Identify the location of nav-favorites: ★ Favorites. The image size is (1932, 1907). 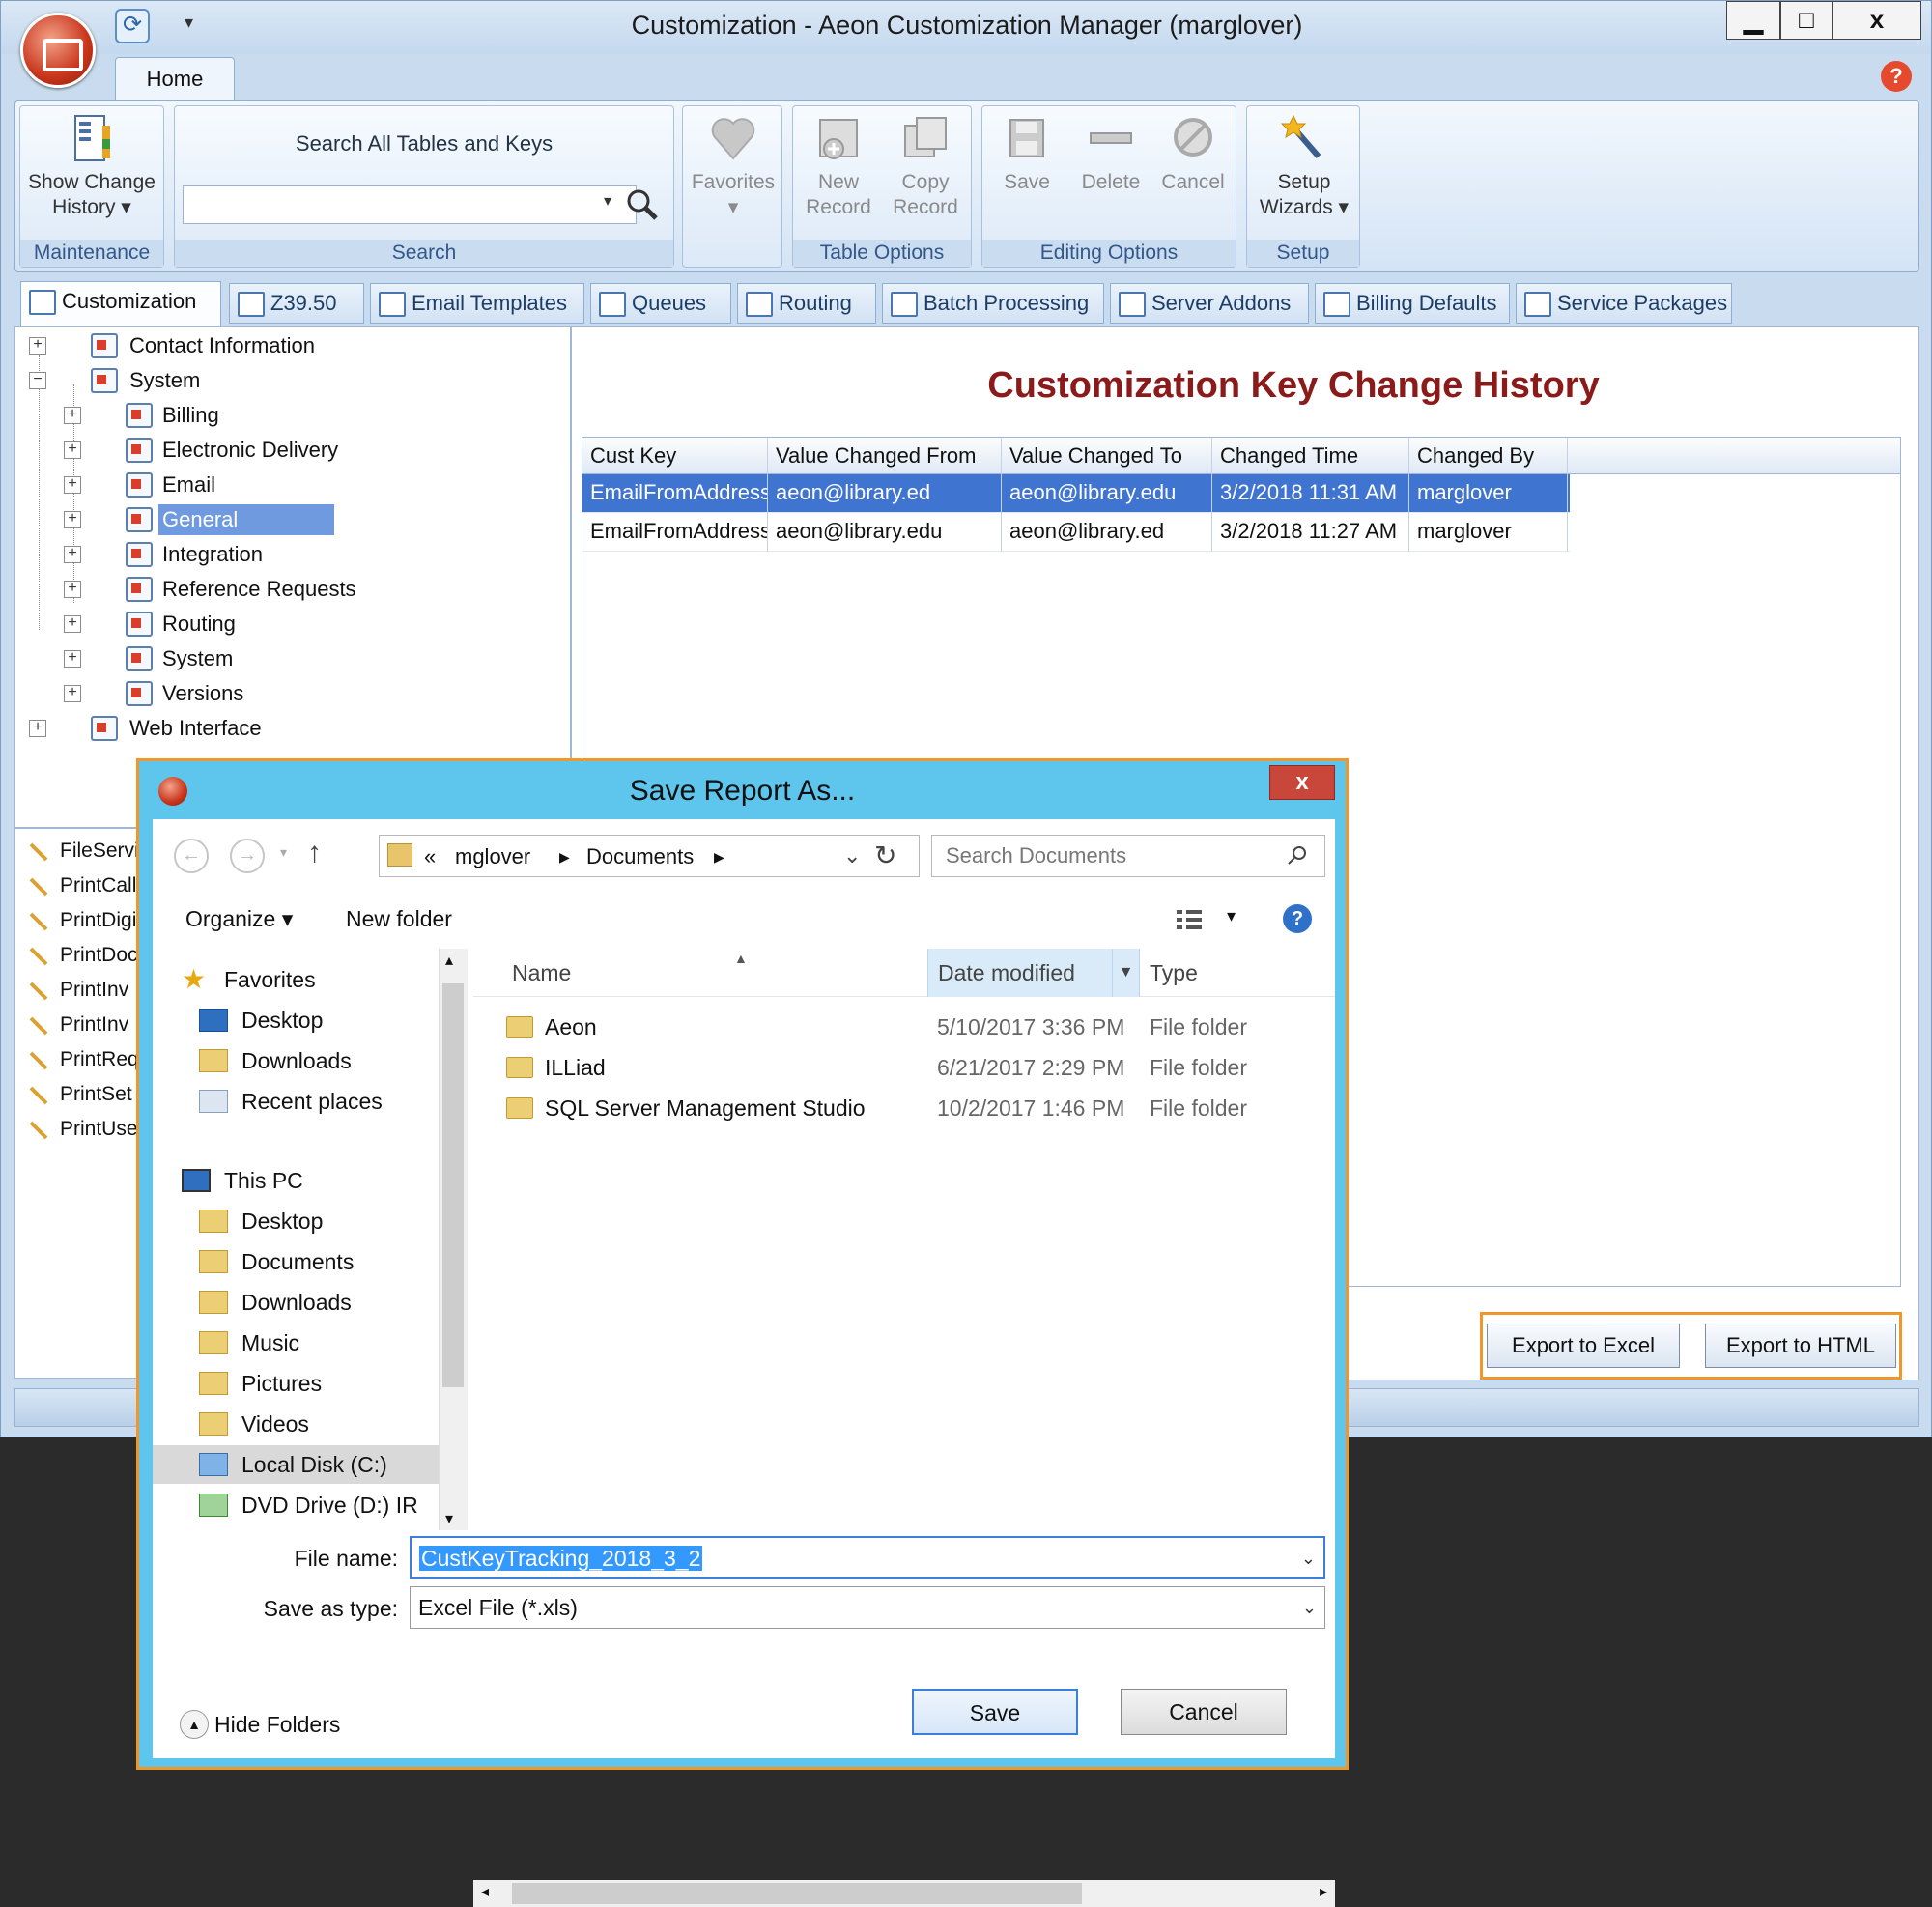
(247, 979).